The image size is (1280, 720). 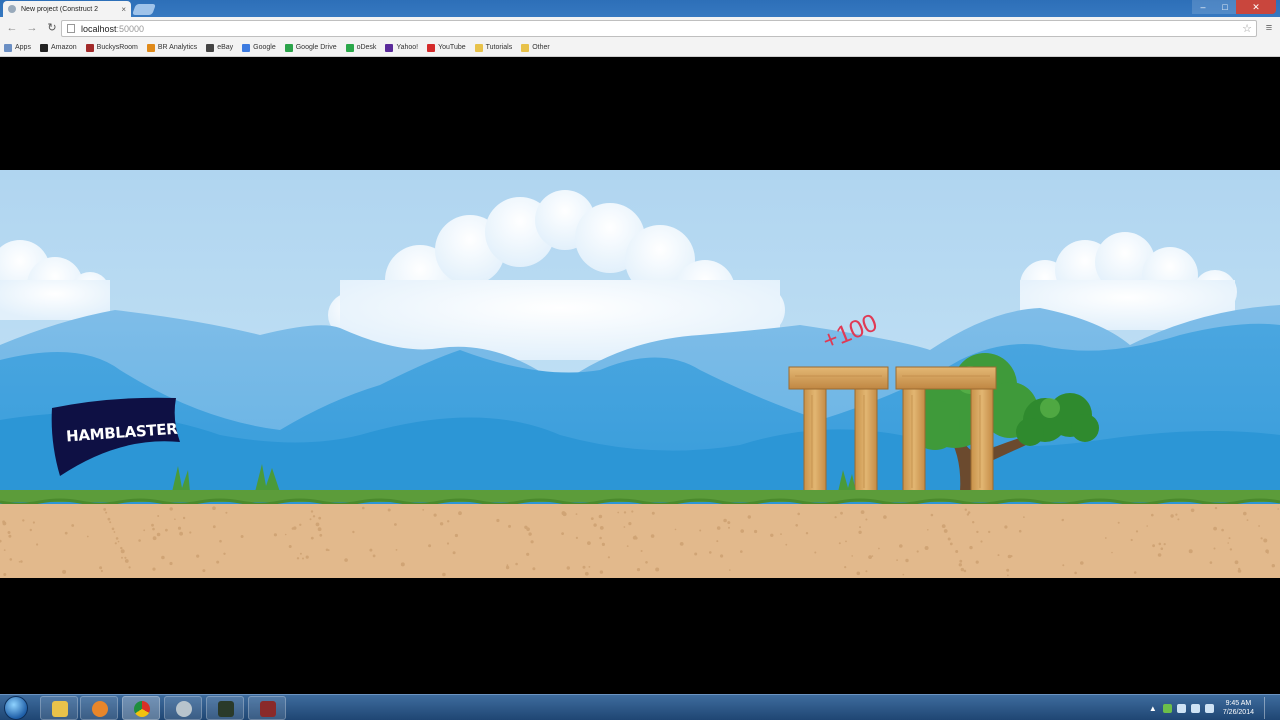 I want to click on volume-icon, so click(x=1195, y=708).